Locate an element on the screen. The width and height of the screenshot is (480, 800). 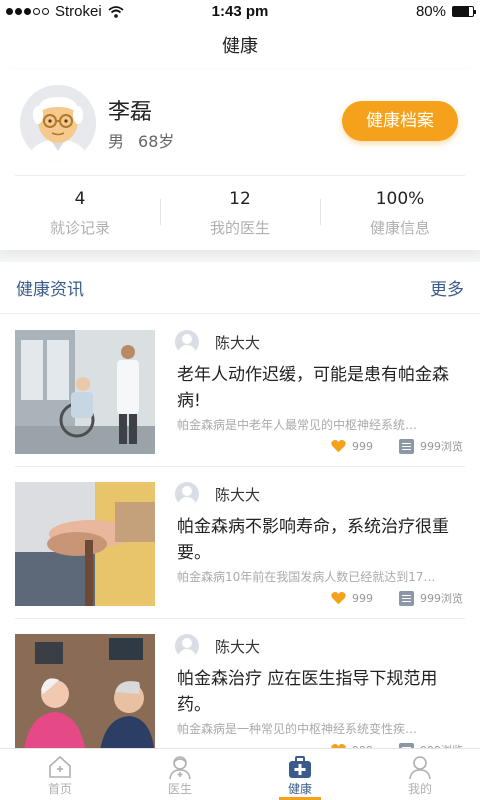
home-icon is located at coordinates (60, 766).